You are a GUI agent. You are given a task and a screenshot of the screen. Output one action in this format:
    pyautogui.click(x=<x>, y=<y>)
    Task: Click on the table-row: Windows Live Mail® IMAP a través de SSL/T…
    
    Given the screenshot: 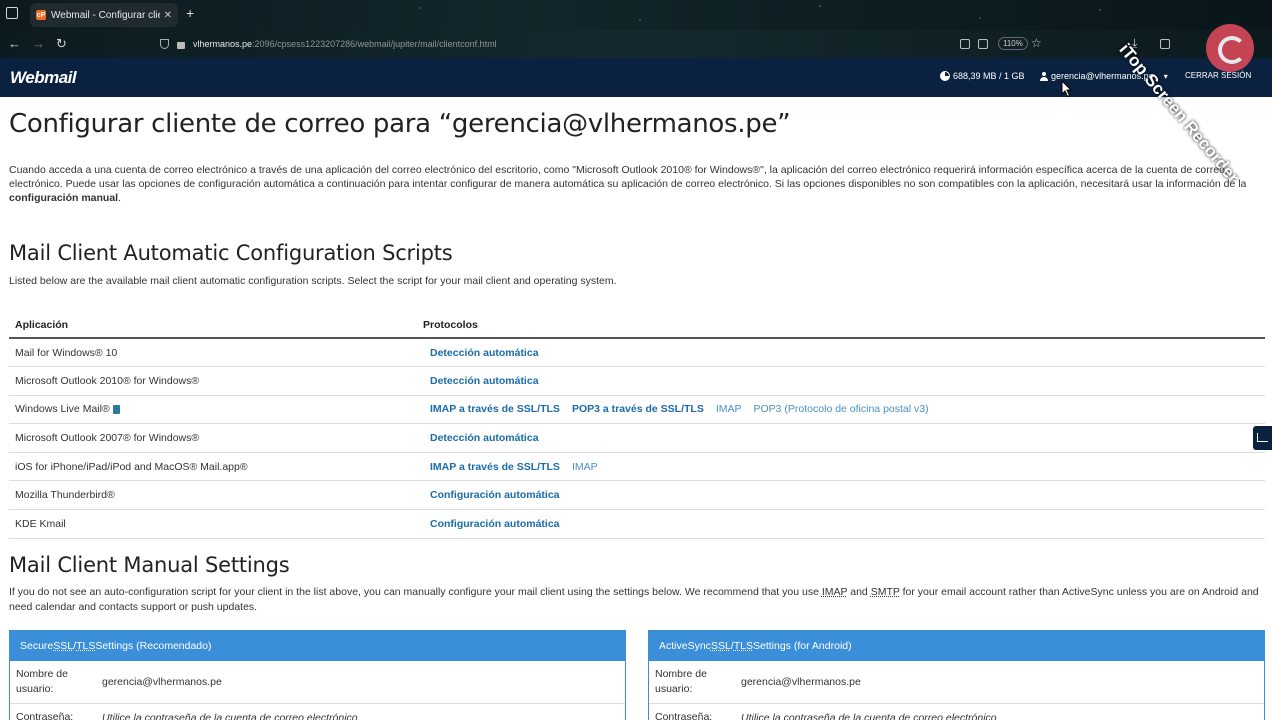 What is the action you would take?
    pyautogui.click(x=637, y=410)
    